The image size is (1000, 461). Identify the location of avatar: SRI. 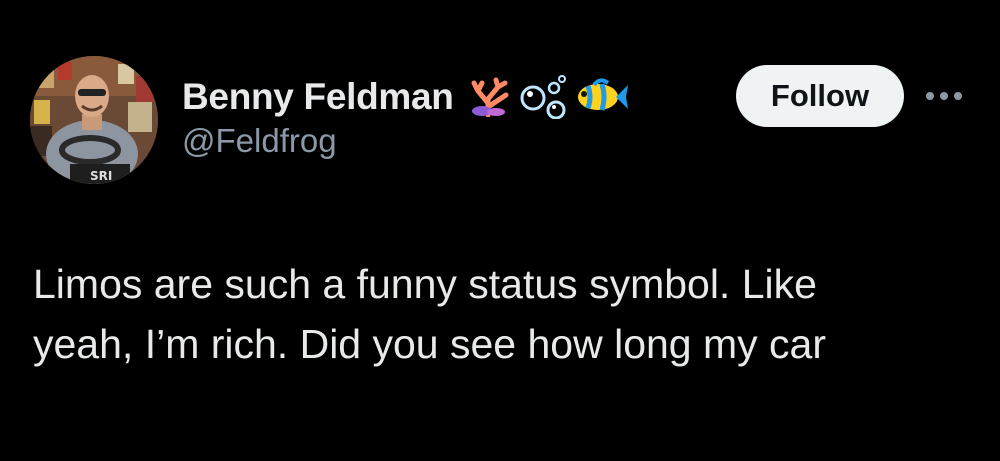
(94, 120).